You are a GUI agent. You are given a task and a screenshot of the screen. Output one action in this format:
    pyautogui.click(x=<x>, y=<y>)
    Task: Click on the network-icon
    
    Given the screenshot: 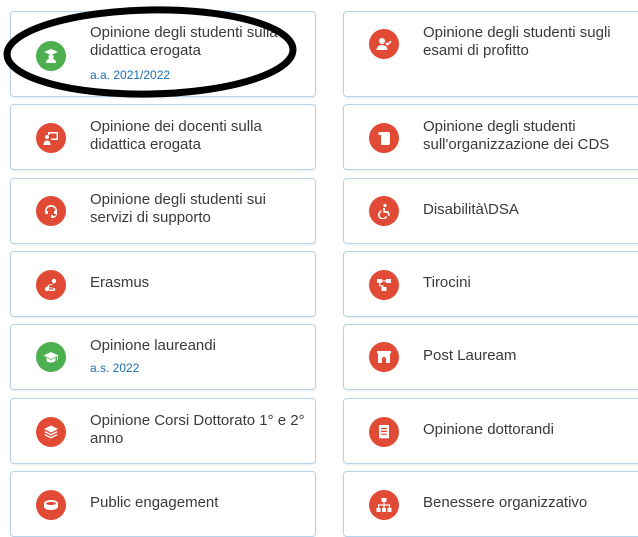 What is the action you would take?
    pyautogui.click(x=384, y=285)
    